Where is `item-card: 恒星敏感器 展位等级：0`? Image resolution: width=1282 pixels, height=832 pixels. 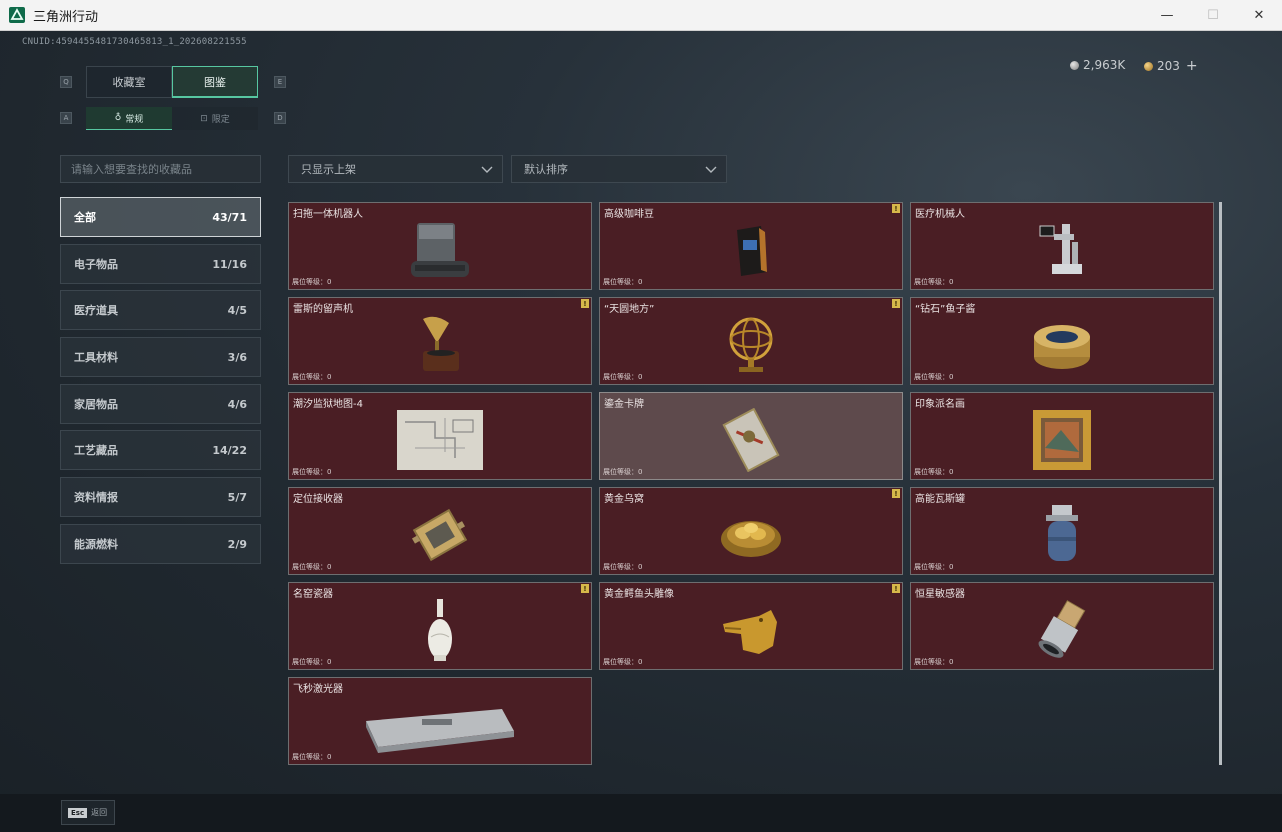 item-card: 恒星敏感器 展位等级：0 is located at coordinates (1062, 626).